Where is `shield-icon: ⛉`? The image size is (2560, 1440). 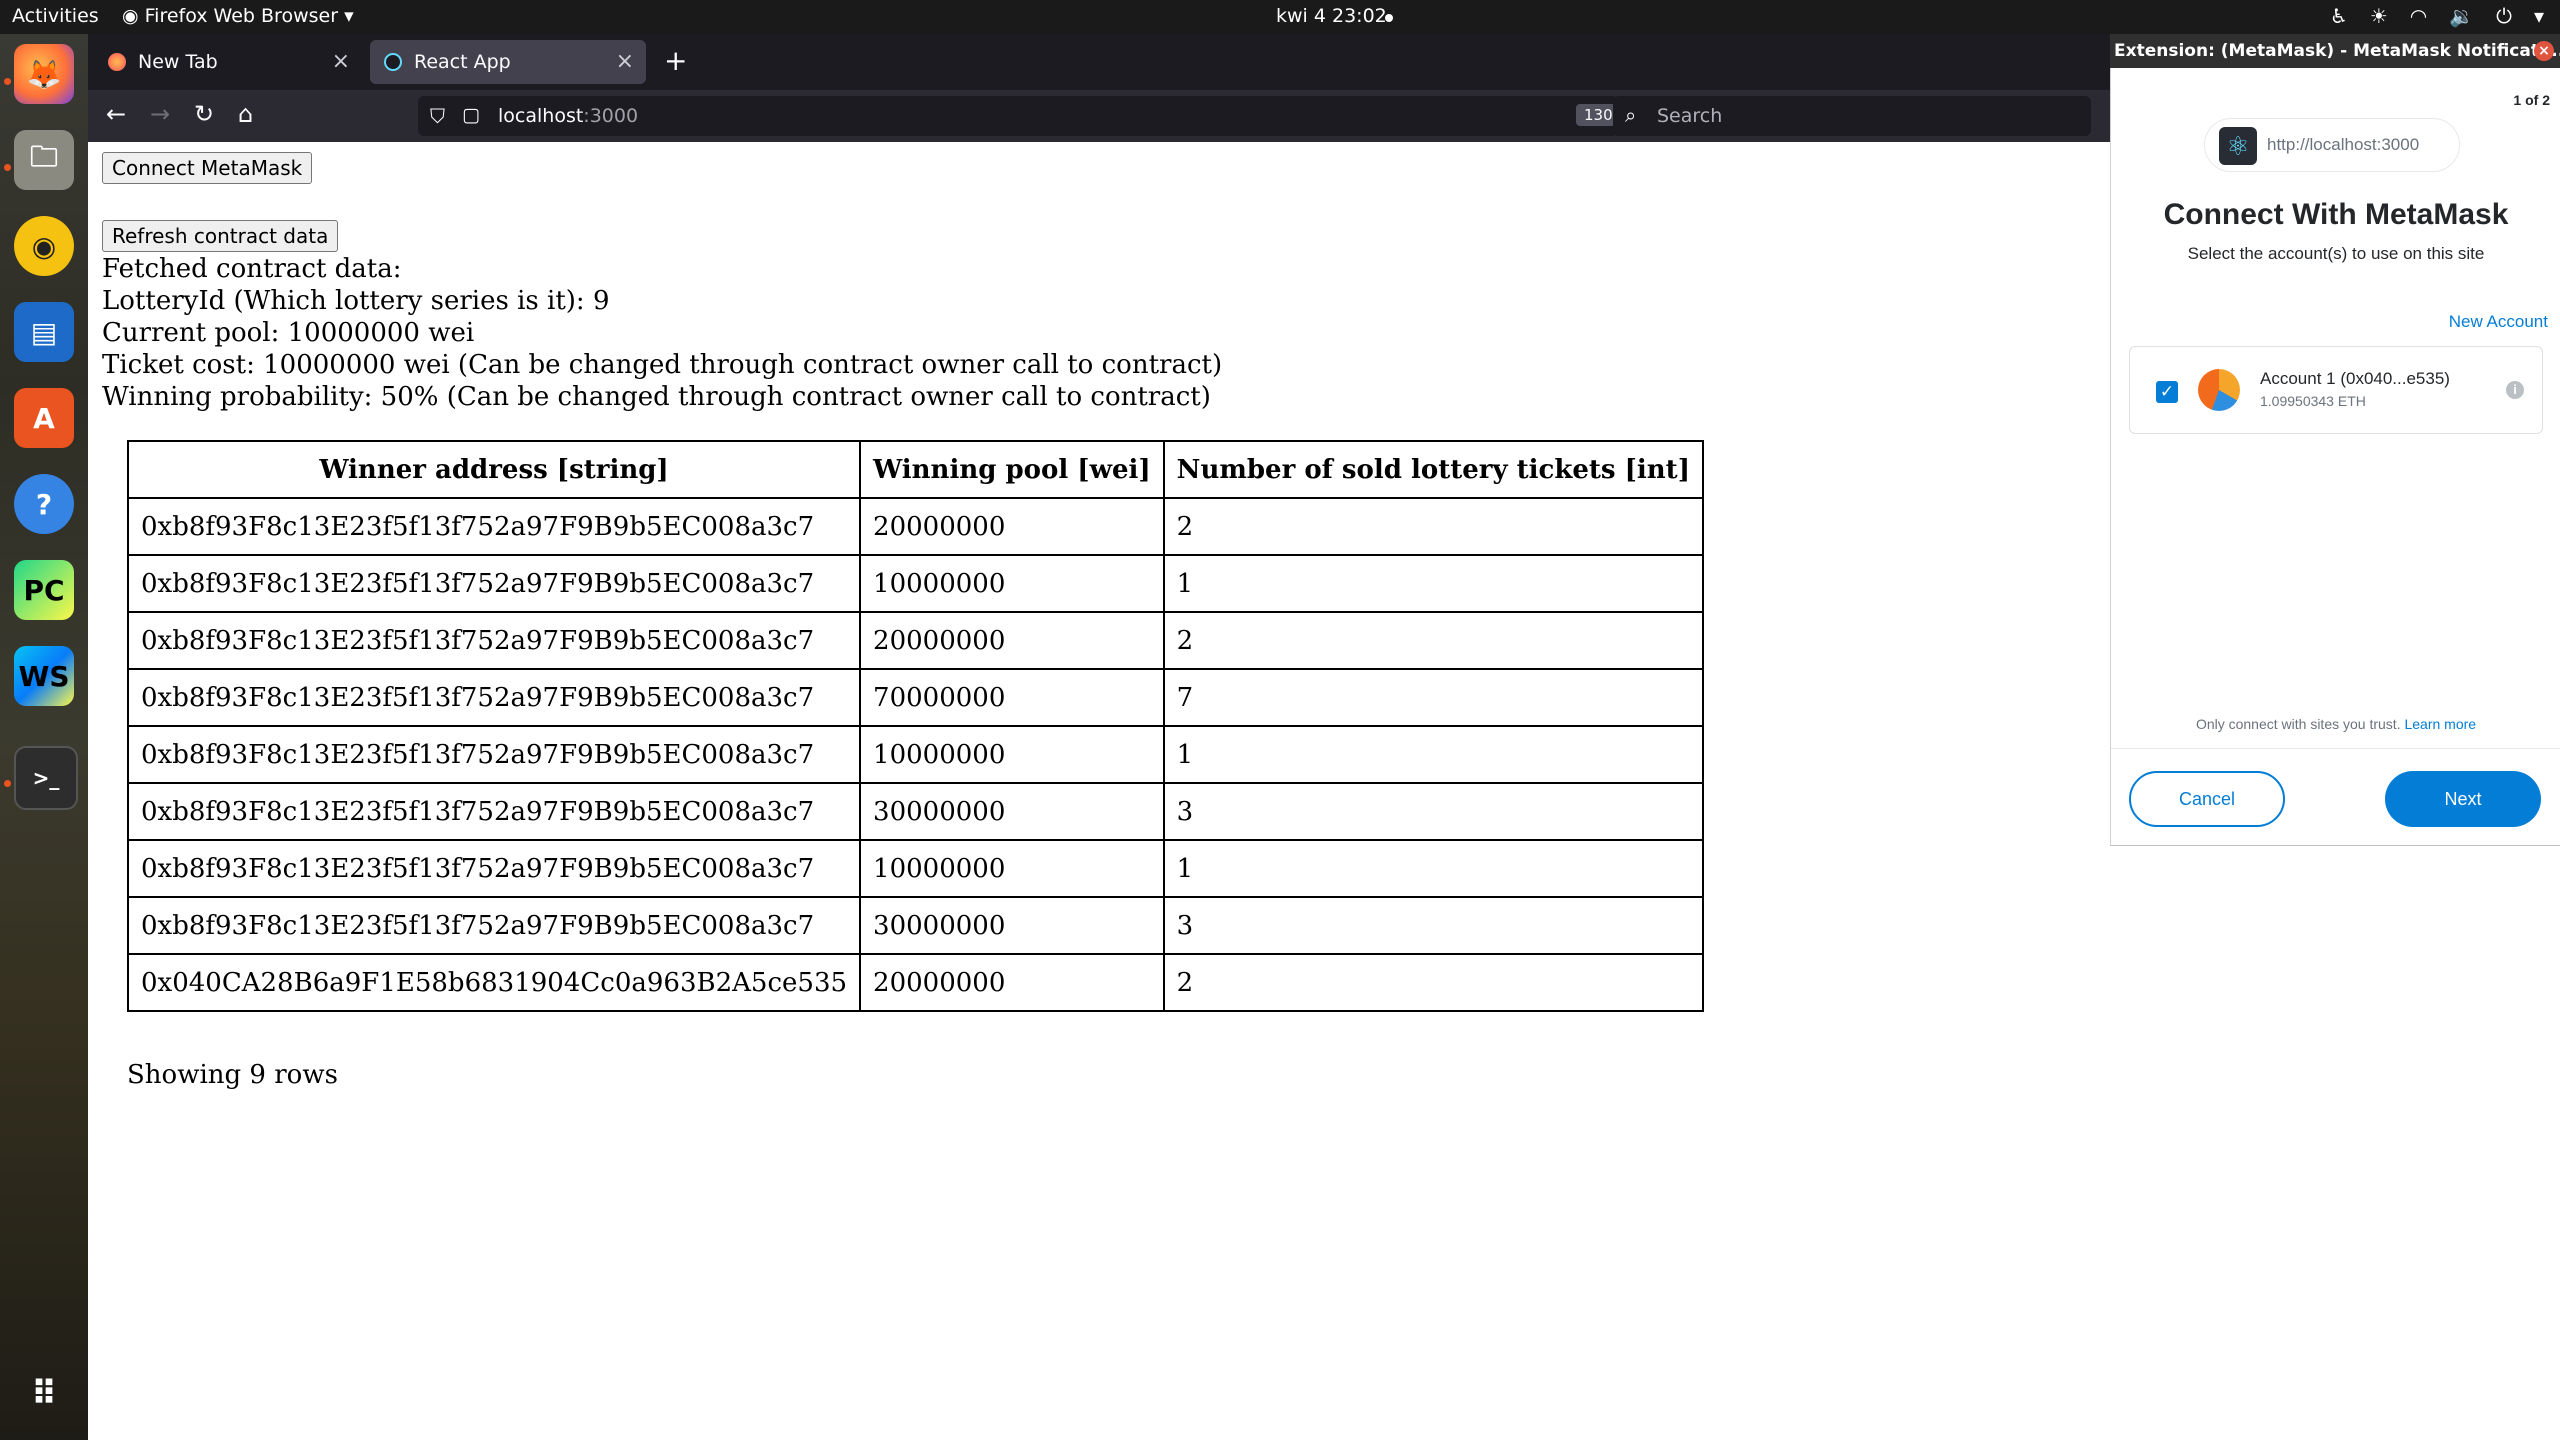
shield-icon: ⛉ is located at coordinates (437, 116).